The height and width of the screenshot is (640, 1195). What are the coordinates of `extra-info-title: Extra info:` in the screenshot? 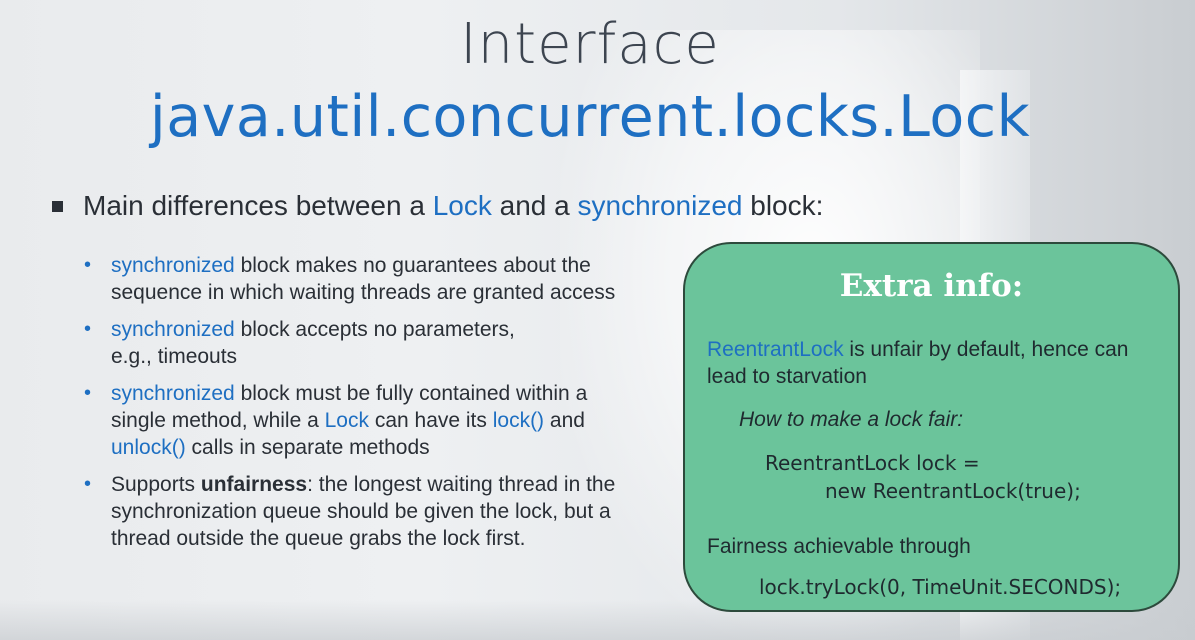 It's located at (931, 286).